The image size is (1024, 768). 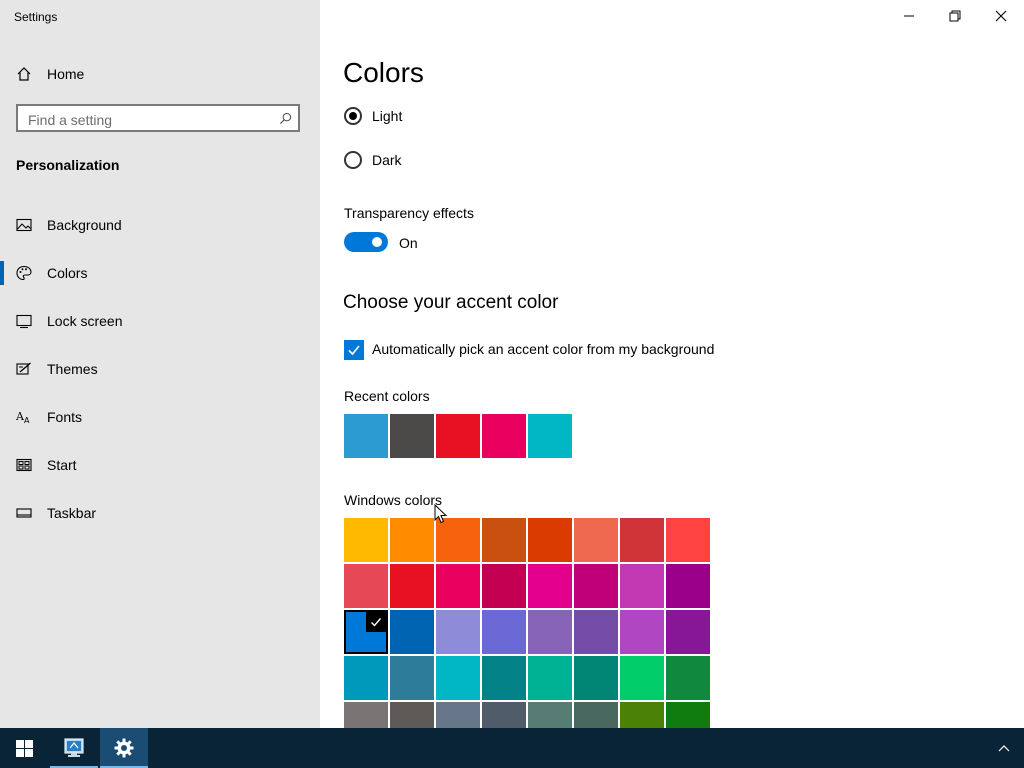 What do you see at coordinates (62, 465) in the screenshot?
I see `sidebar-item-label: Start` at bounding box center [62, 465].